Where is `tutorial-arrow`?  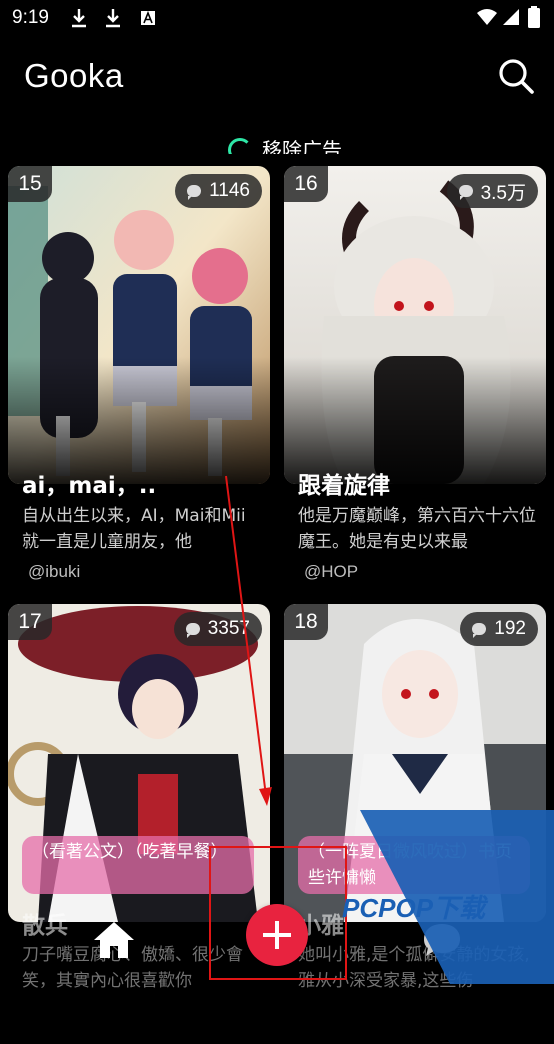 tutorial-arrow is located at coordinates (248, 640).